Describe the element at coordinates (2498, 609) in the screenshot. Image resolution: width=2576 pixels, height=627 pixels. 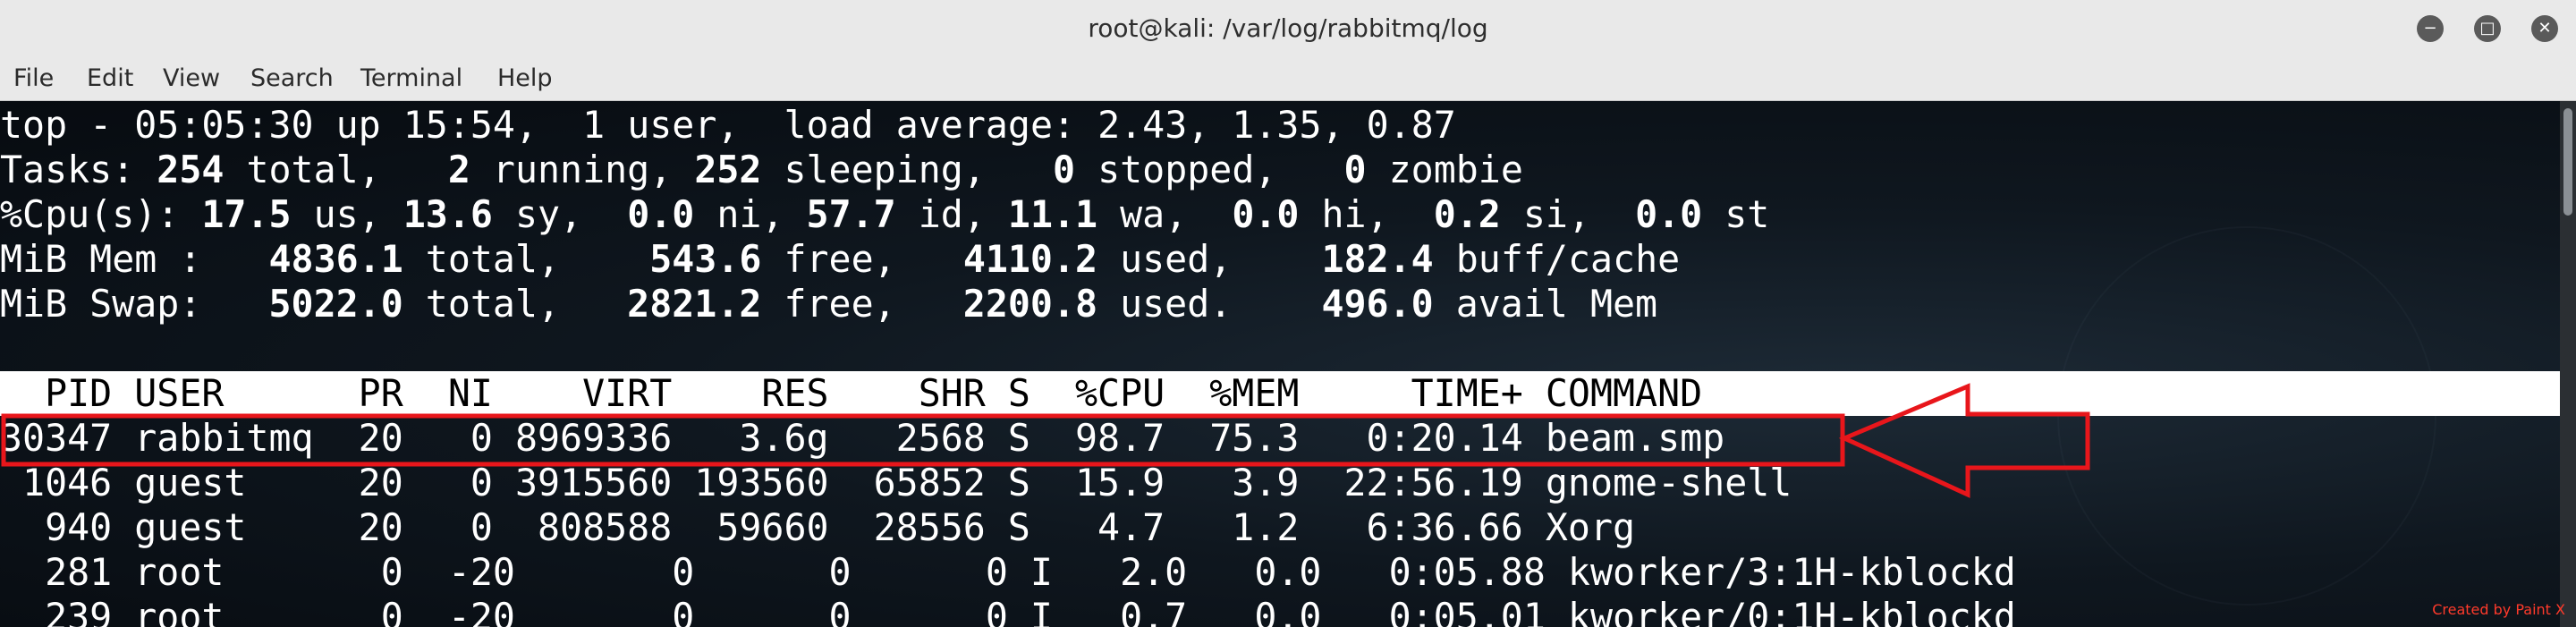
I see `credit-watermark: Created by Paint X` at that location.